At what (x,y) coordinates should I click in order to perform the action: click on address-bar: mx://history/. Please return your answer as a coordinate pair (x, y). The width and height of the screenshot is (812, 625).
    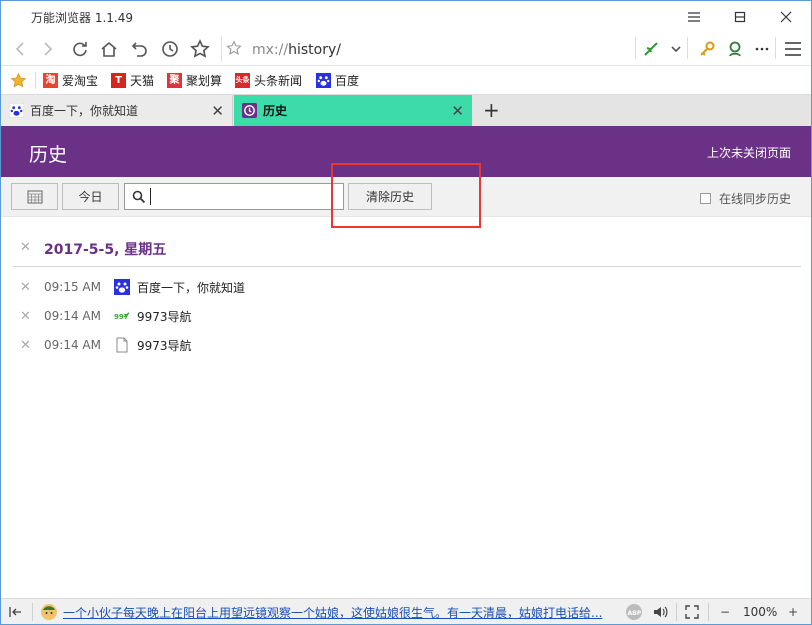
    Looking at the image, I should click on (428, 49).